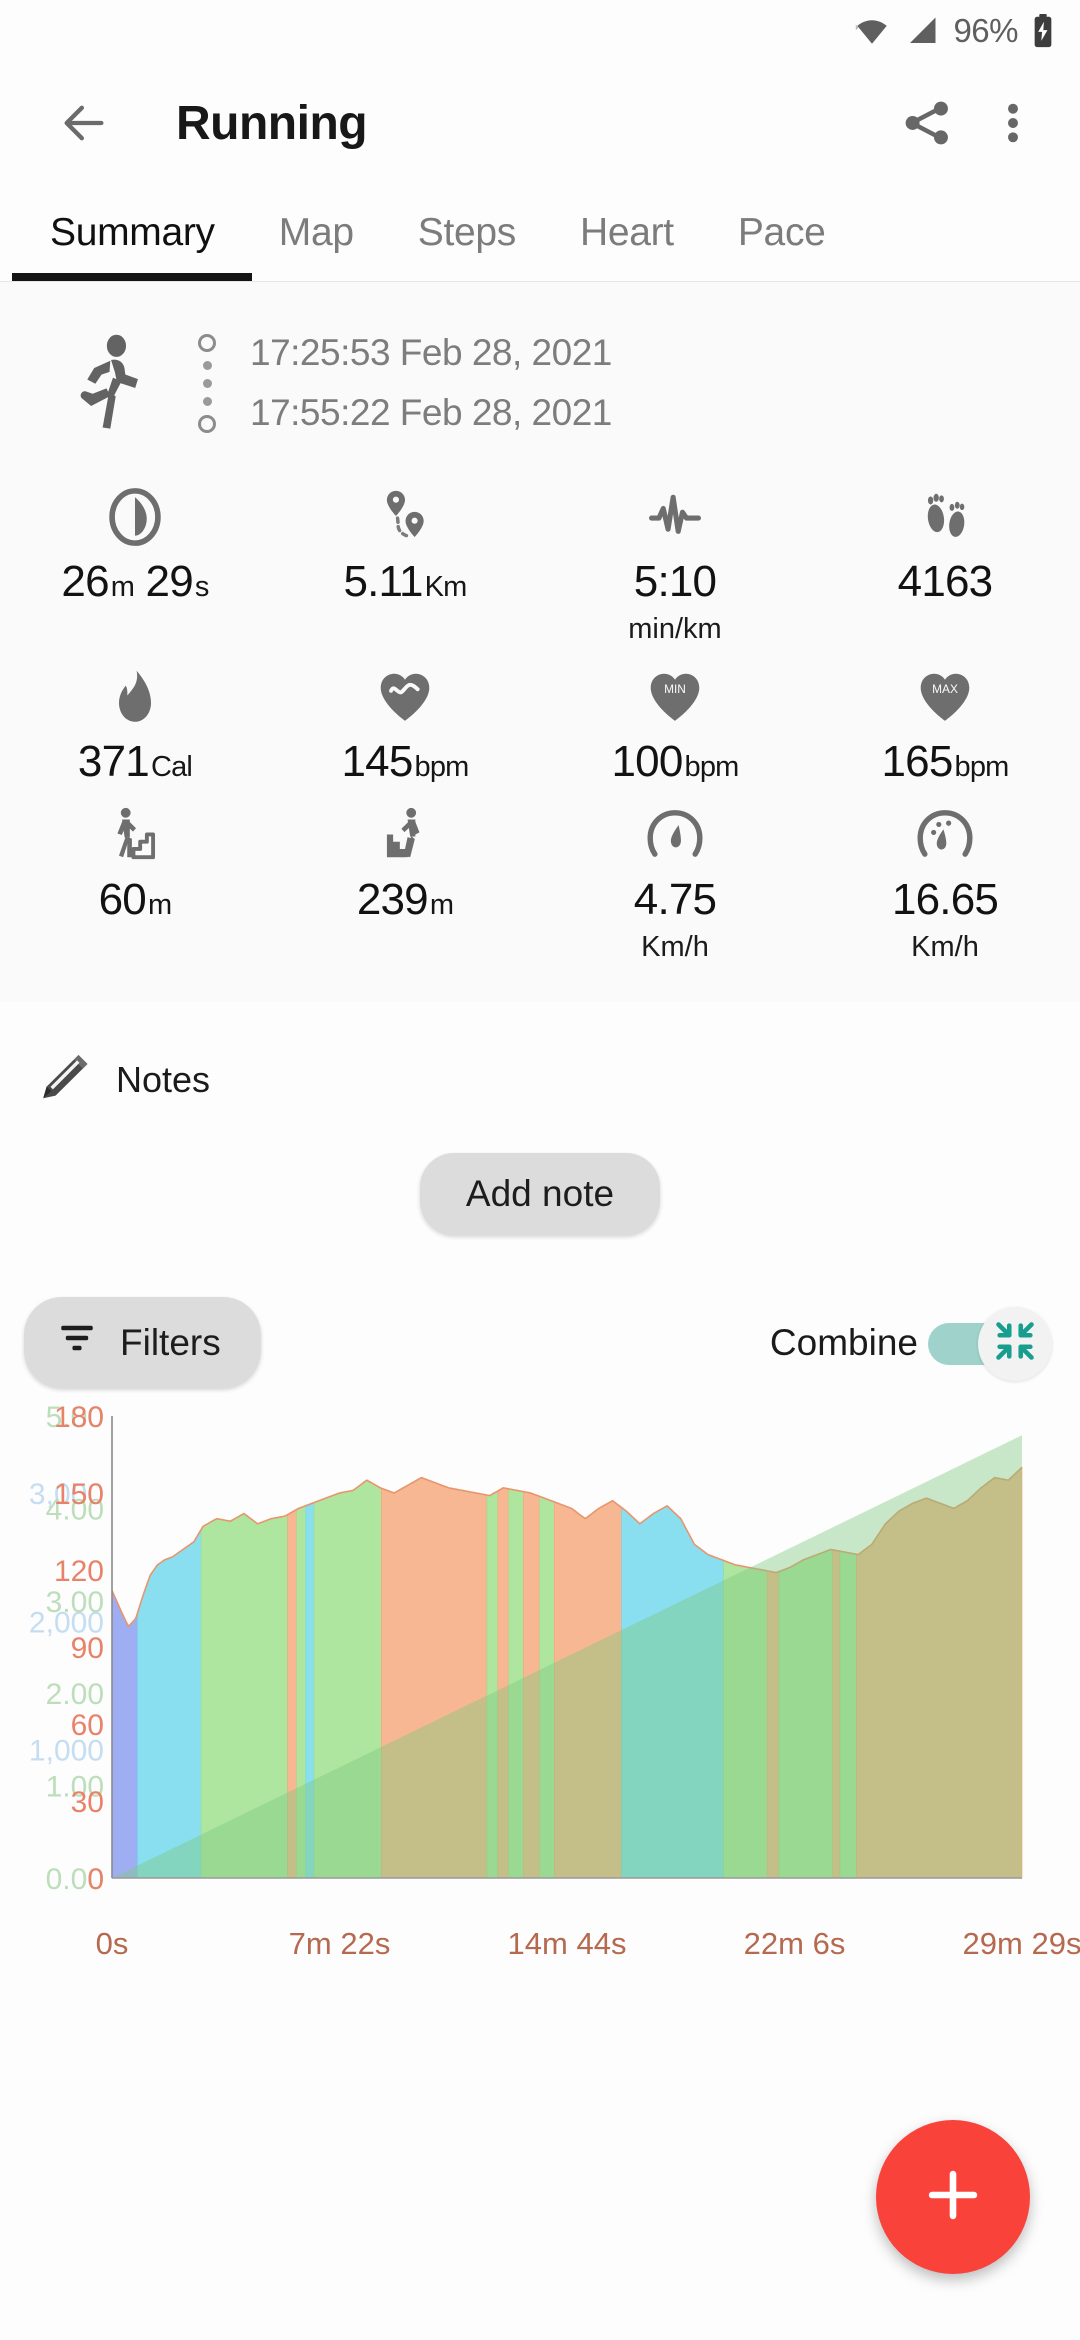  Describe the element at coordinates (272, 123) in the screenshot. I see `page-title: Running` at that location.